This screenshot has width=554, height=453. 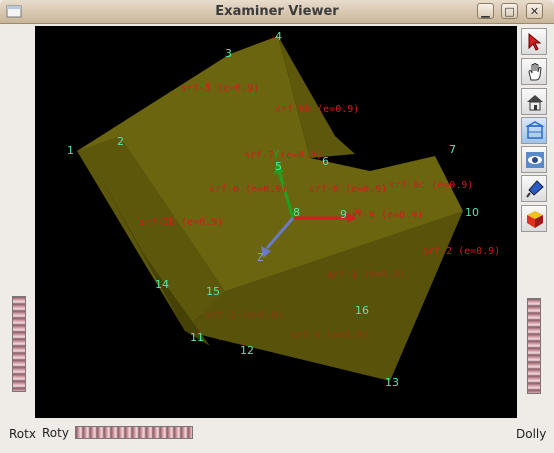 I want to click on vertex-label: 4, so click(x=278, y=36).